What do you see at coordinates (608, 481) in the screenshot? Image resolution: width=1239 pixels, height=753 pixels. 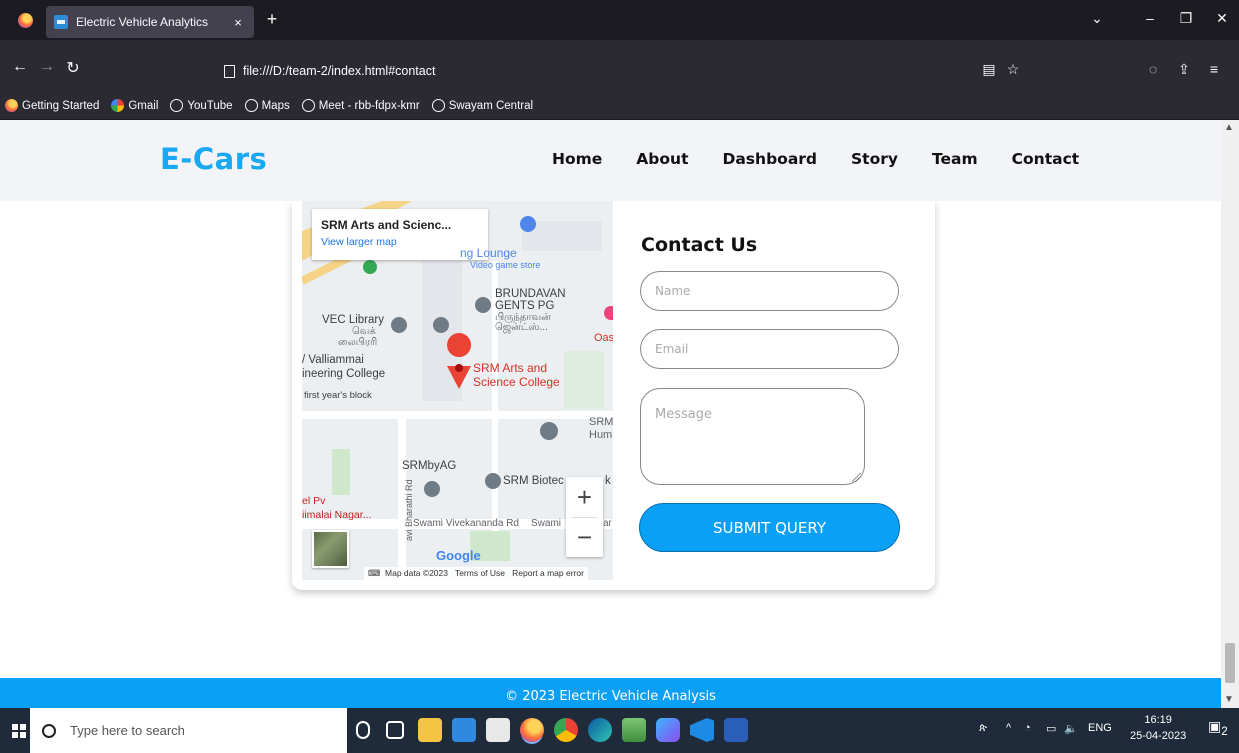 I see `map-label: k` at bounding box center [608, 481].